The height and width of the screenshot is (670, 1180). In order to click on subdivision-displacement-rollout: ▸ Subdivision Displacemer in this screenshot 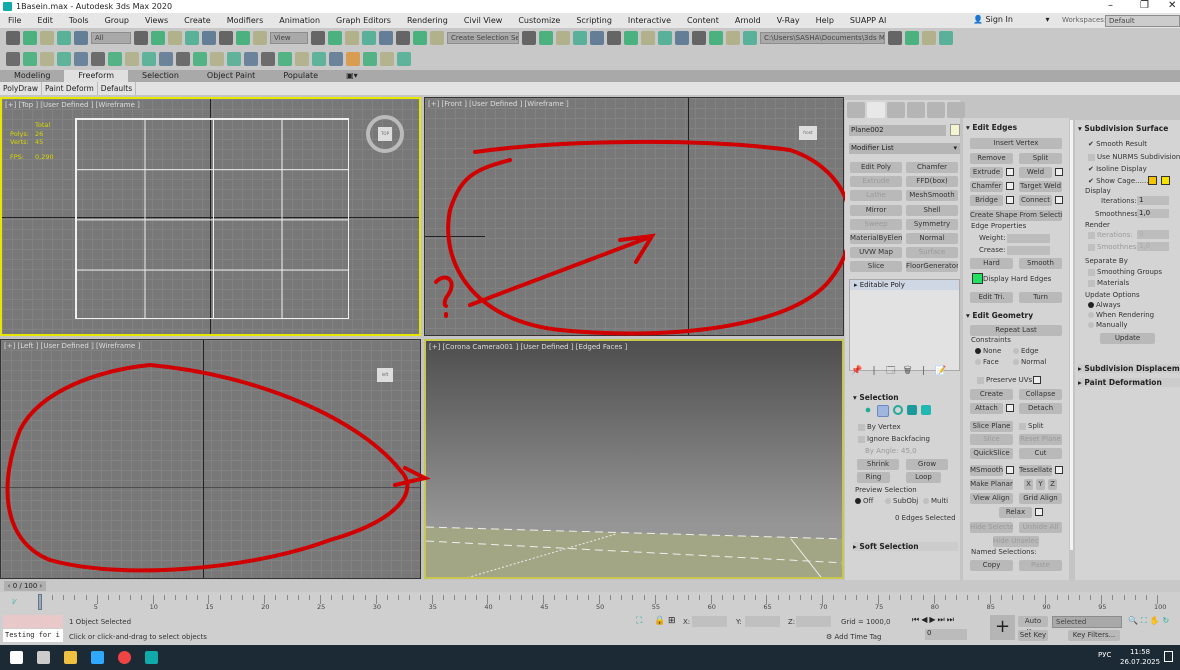, I will do `click(1129, 368)`.